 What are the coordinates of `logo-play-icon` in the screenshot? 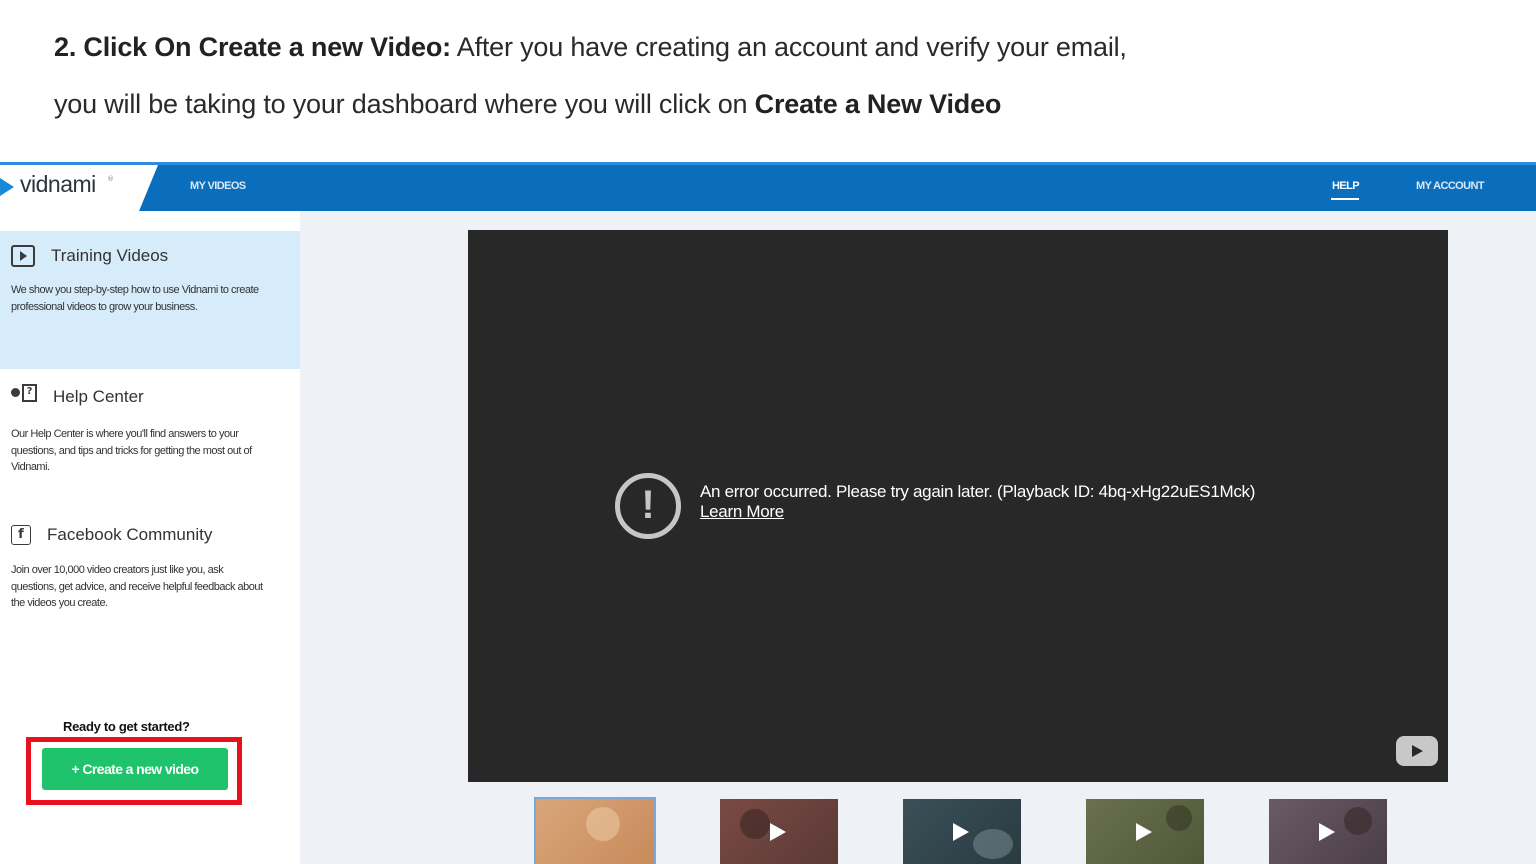 It's located at (7, 187).